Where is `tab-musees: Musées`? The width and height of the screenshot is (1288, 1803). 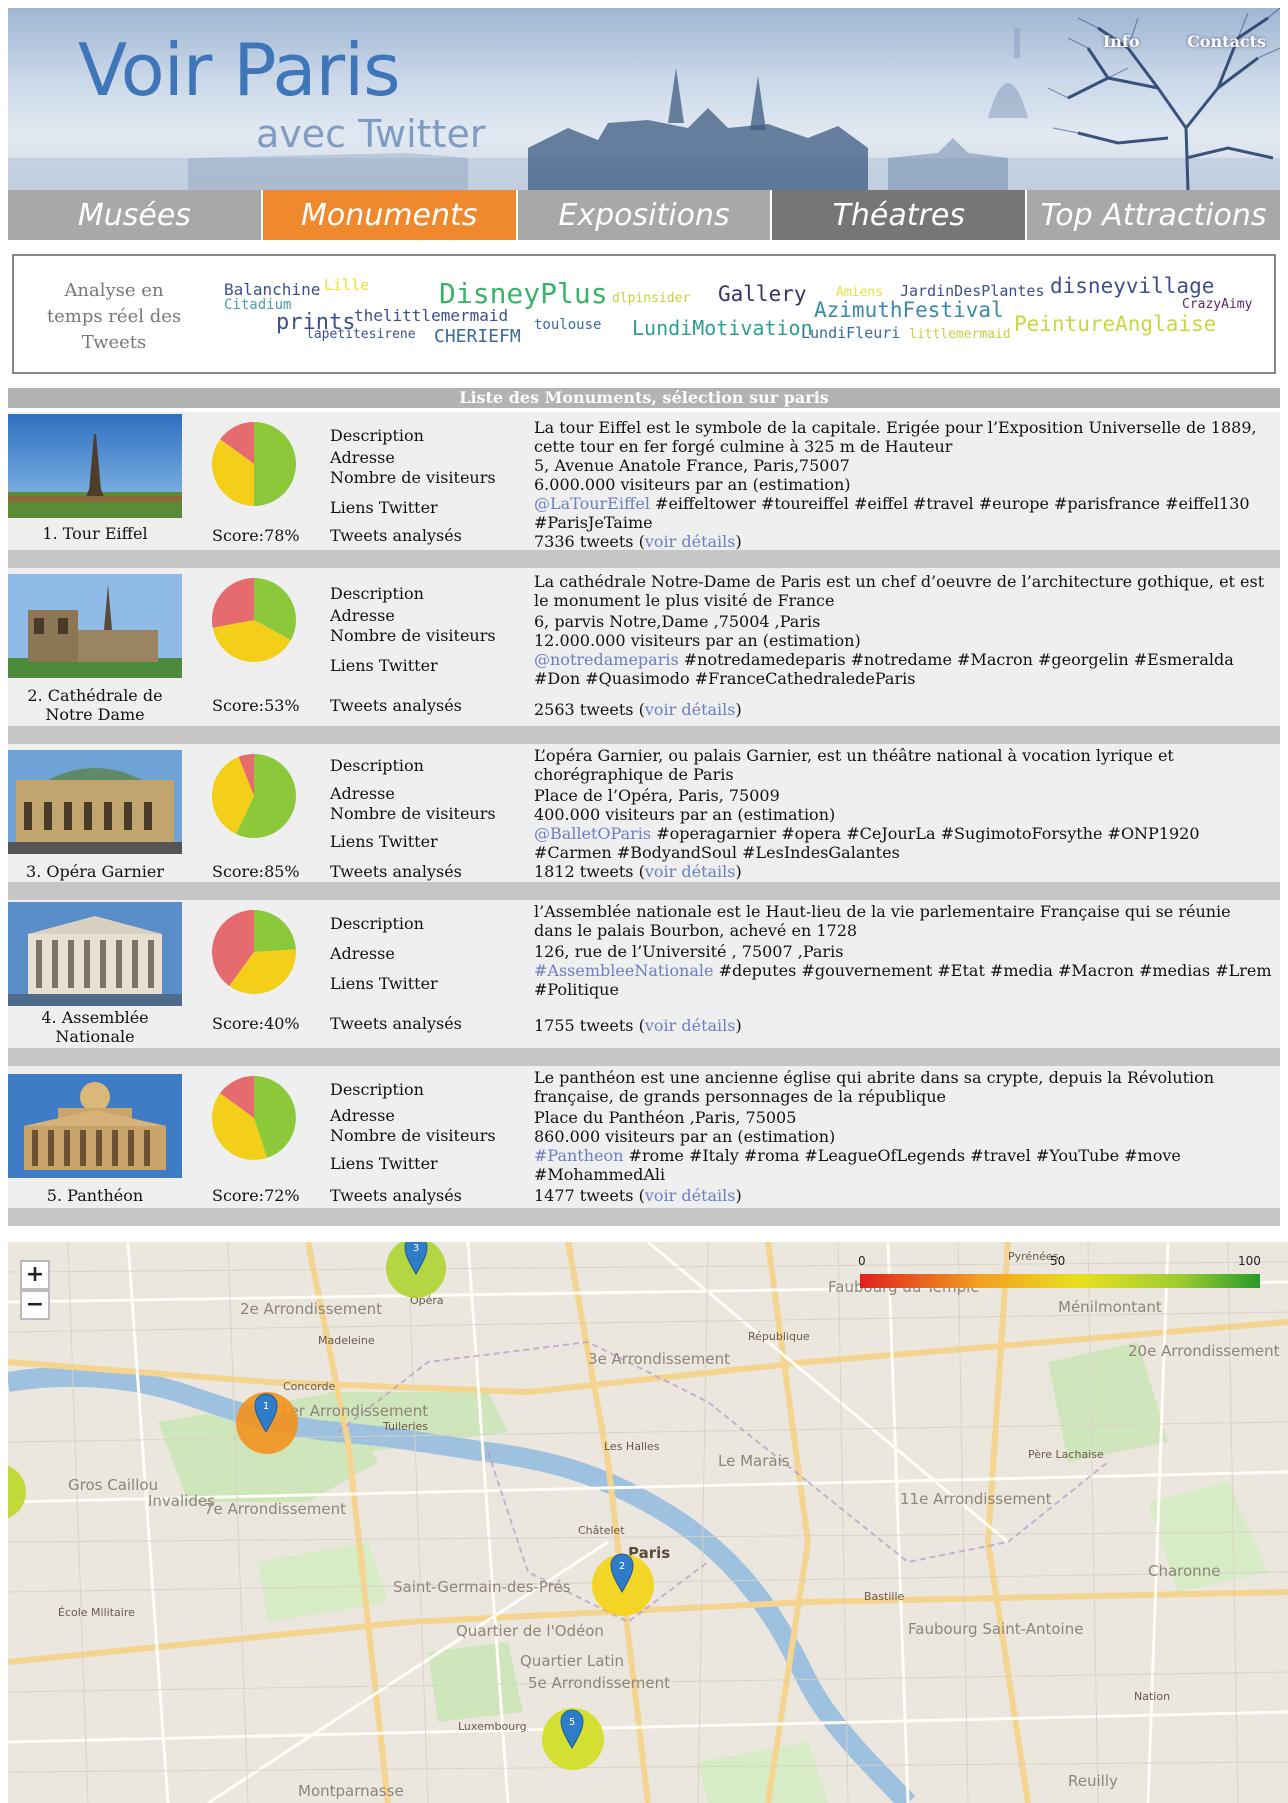 tab-musees: Musées is located at coordinates (135, 215).